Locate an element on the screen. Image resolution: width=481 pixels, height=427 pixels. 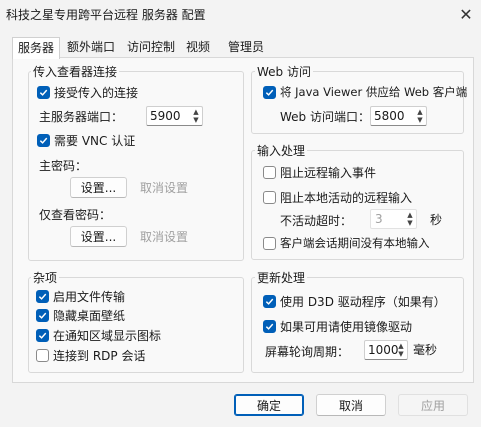
mirror-driver-checkbox is located at coordinates (269, 326).